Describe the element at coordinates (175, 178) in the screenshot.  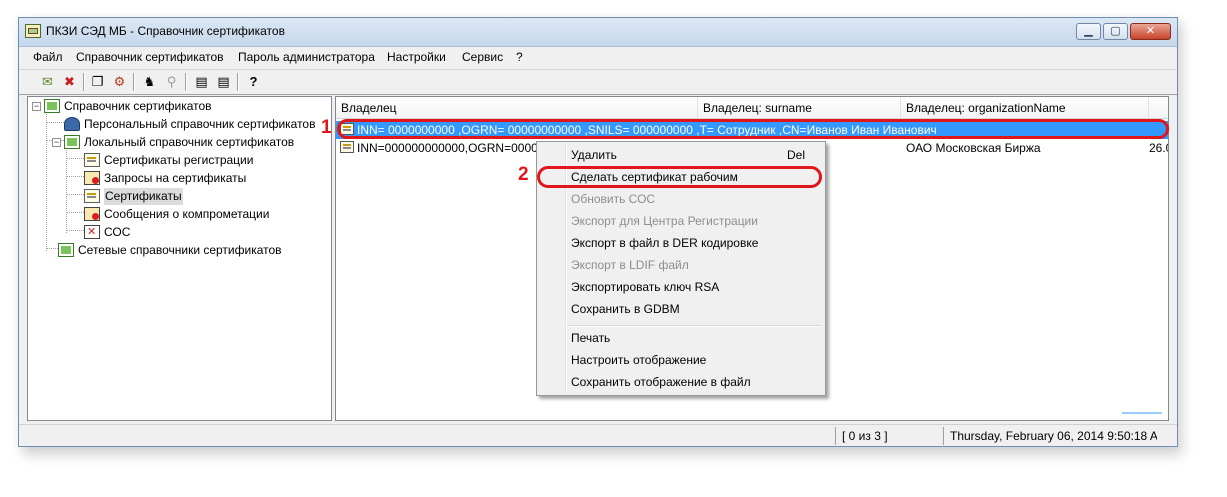
I see `tree-item-label: Запросы на сертификаты` at that location.